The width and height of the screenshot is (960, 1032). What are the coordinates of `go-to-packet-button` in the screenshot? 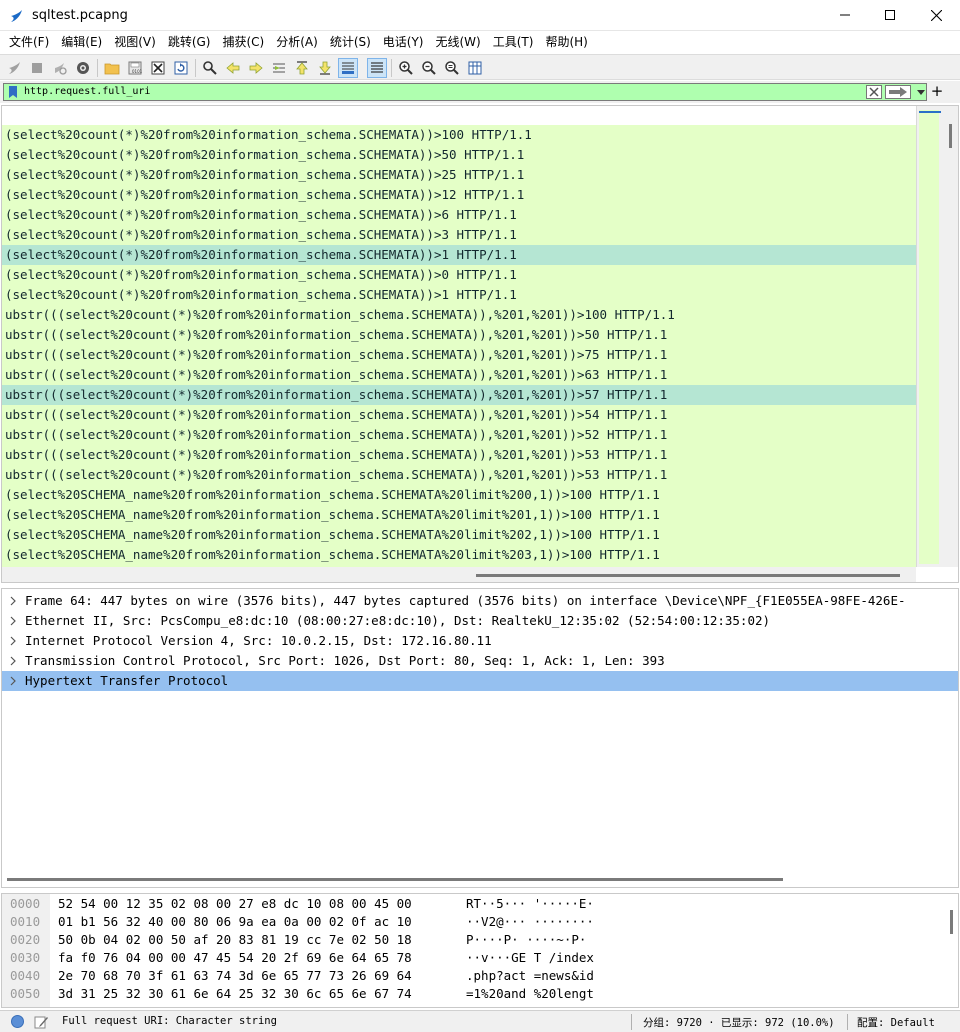 It's located at (279, 68).